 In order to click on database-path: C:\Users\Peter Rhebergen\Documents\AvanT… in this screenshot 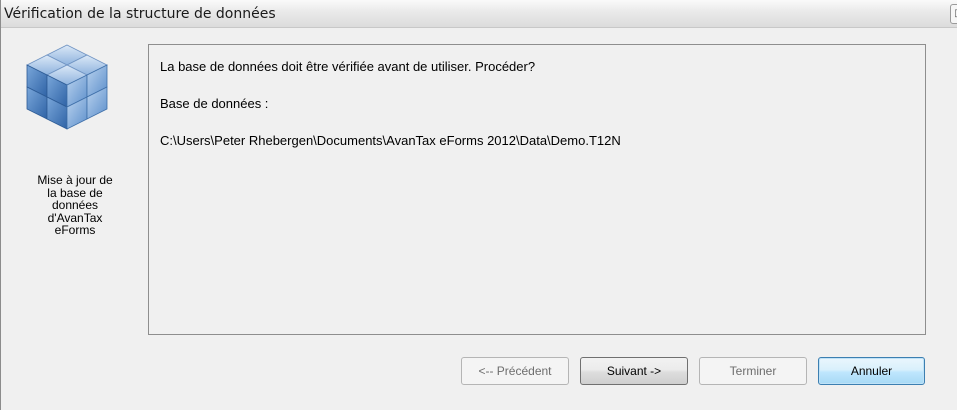, I will do `click(390, 140)`.